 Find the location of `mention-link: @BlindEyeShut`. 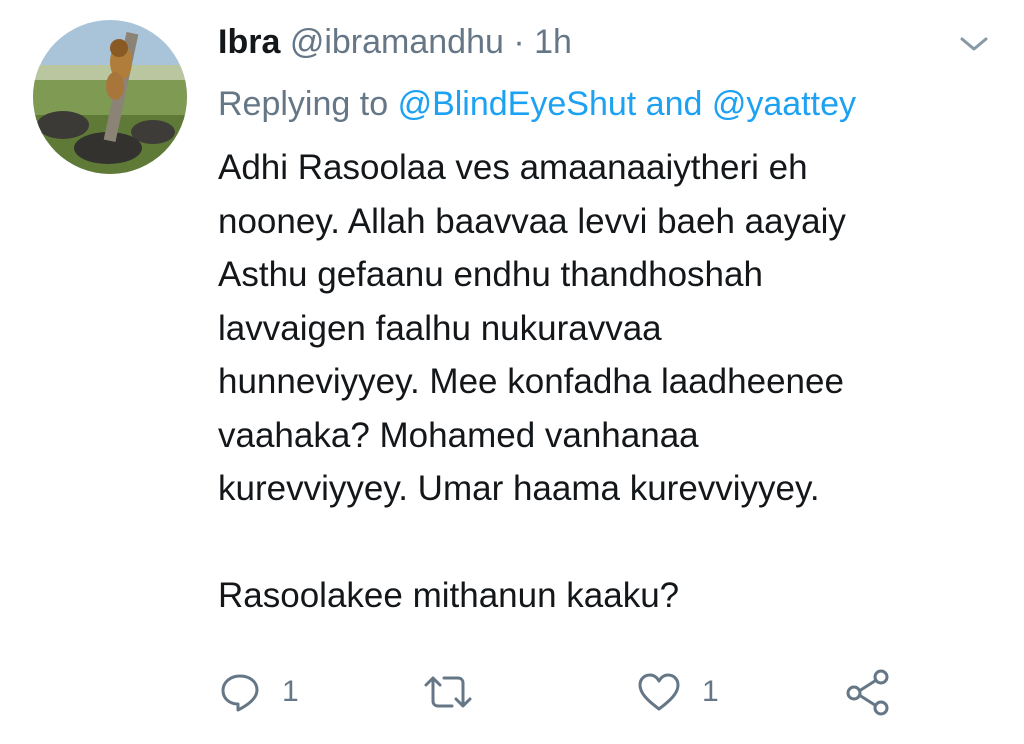

mention-link: @BlindEyeShut is located at coordinates (517, 104).